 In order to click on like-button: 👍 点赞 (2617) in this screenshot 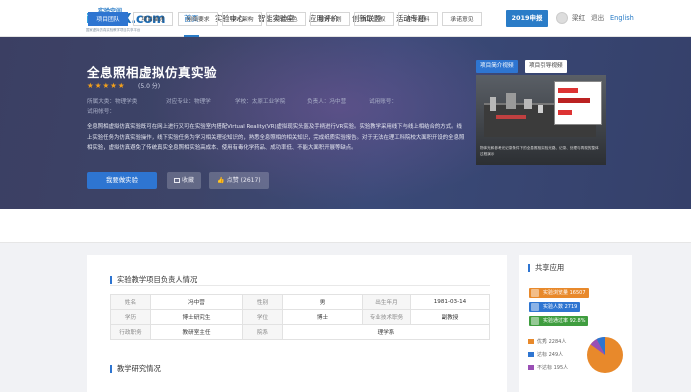, I will do `click(239, 180)`.